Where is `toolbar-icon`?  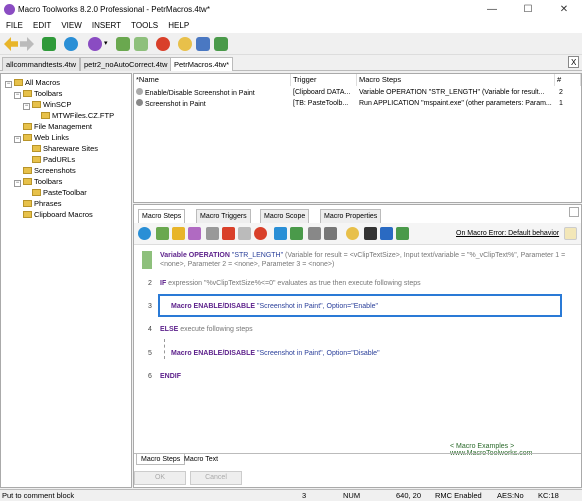 toolbar-icon is located at coordinates (314, 233).